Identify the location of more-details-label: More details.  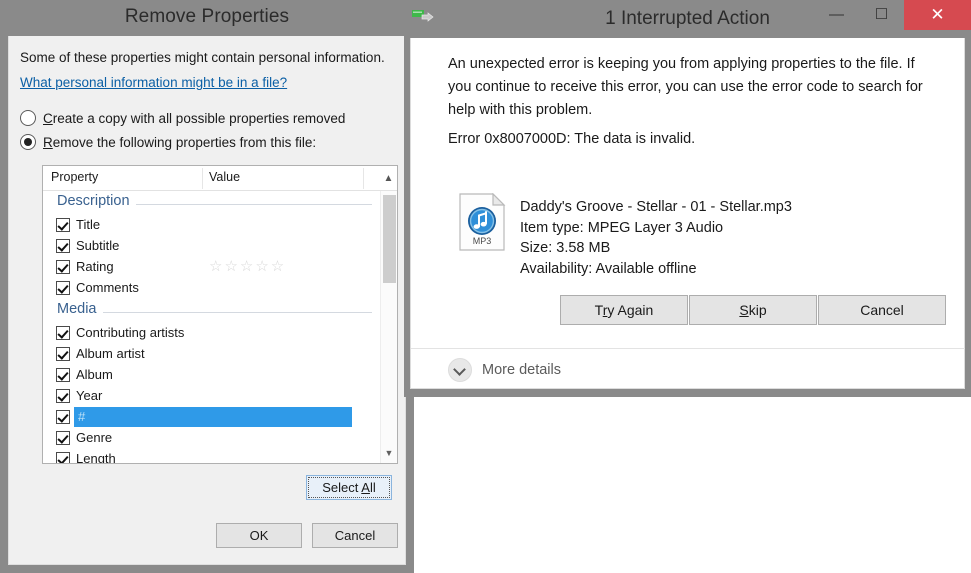
(521, 370).